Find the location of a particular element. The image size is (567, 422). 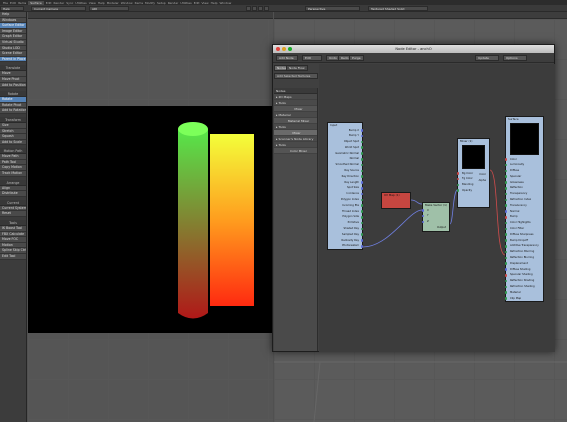

help-dropdown: Help is located at coordinates (12, 8).